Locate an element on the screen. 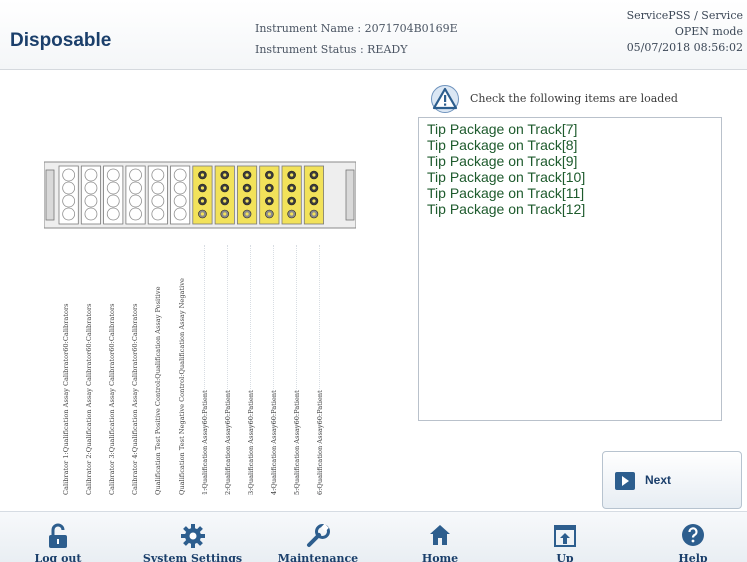 This screenshot has height=562, width=747. system-settings-label: System Settings is located at coordinates (192, 557).